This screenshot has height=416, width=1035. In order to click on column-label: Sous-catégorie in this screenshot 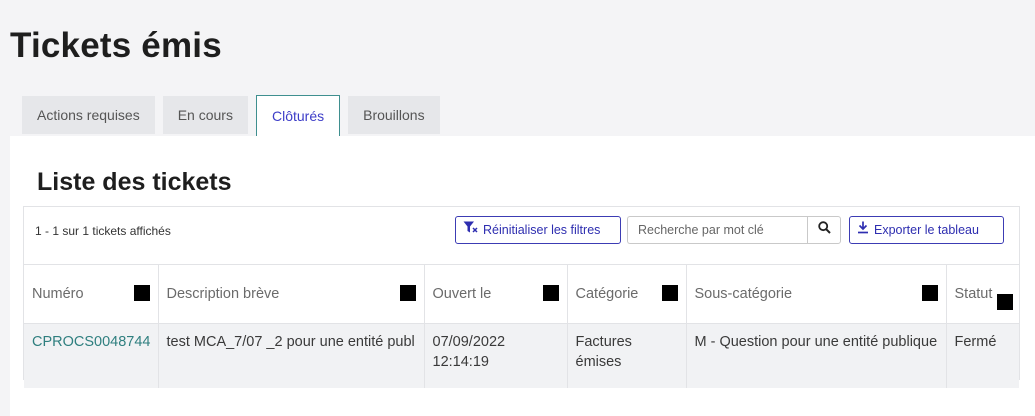, I will do `click(743, 294)`.